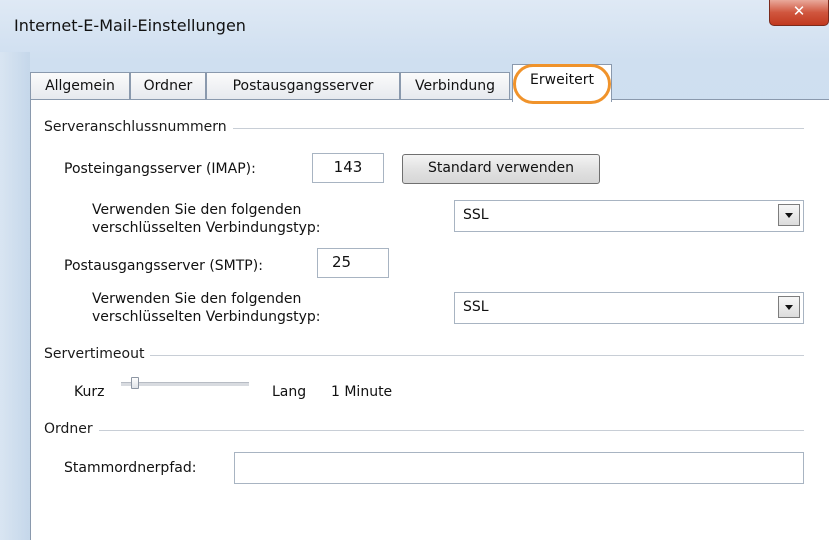 This screenshot has width=829, height=540. What do you see at coordinates (130, 468) in the screenshot?
I see `root-folder-path-label: Stammordnerpfad:` at bounding box center [130, 468].